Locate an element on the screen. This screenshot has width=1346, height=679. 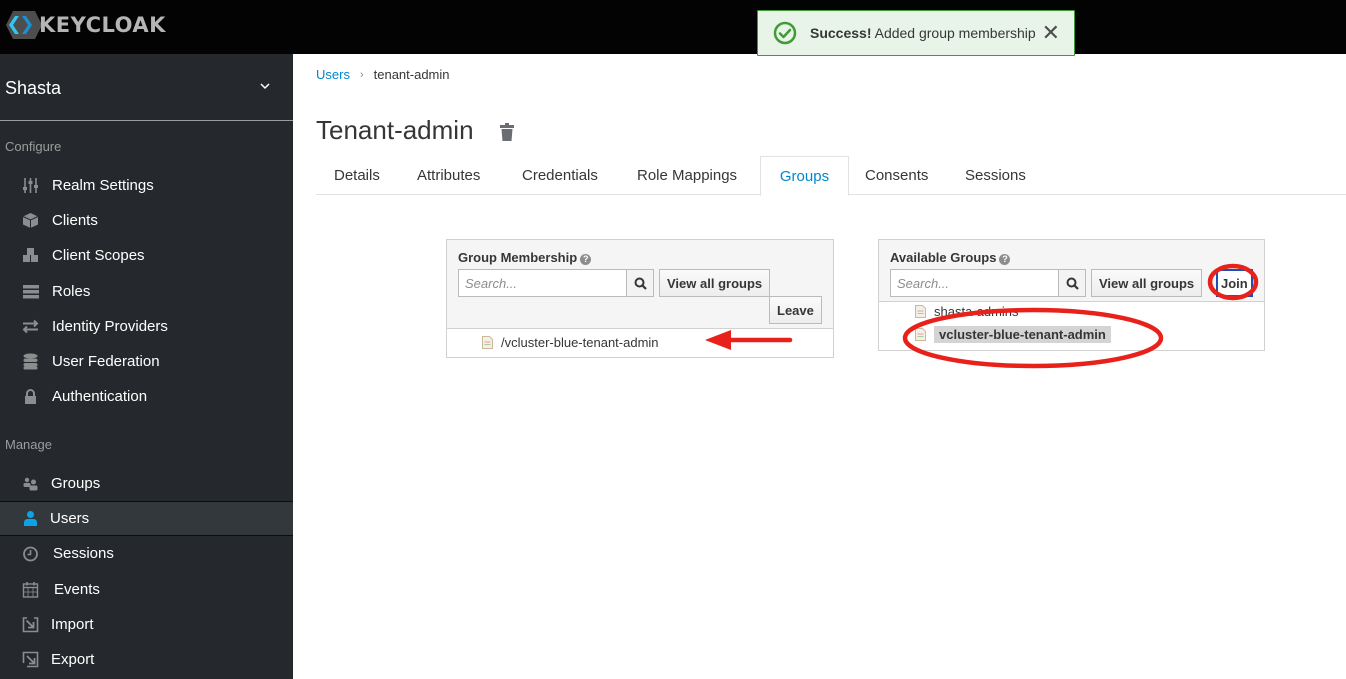
toast-body: Added group membership is located at coordinates (955, 33).